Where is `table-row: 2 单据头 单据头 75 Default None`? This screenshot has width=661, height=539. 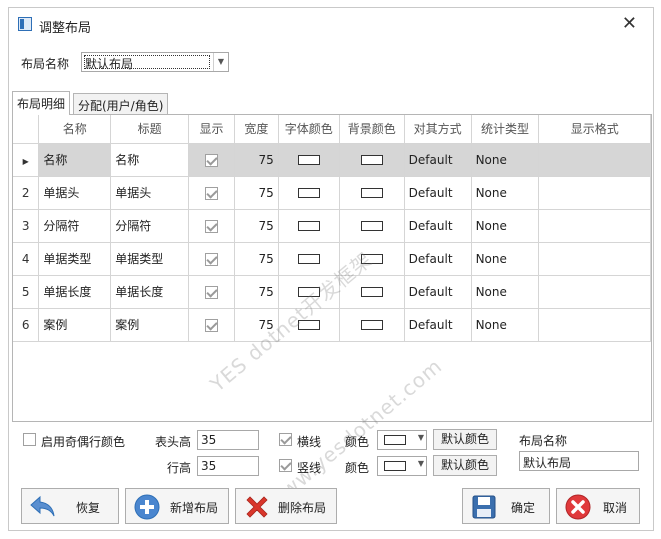
table-row: 2 单据头 单据头 75 Default None is located at coordinates (332, 193).